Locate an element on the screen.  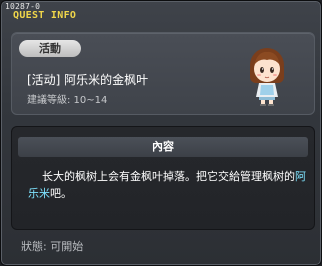
npc-portrait-icon is located at coordinates (267, 77).